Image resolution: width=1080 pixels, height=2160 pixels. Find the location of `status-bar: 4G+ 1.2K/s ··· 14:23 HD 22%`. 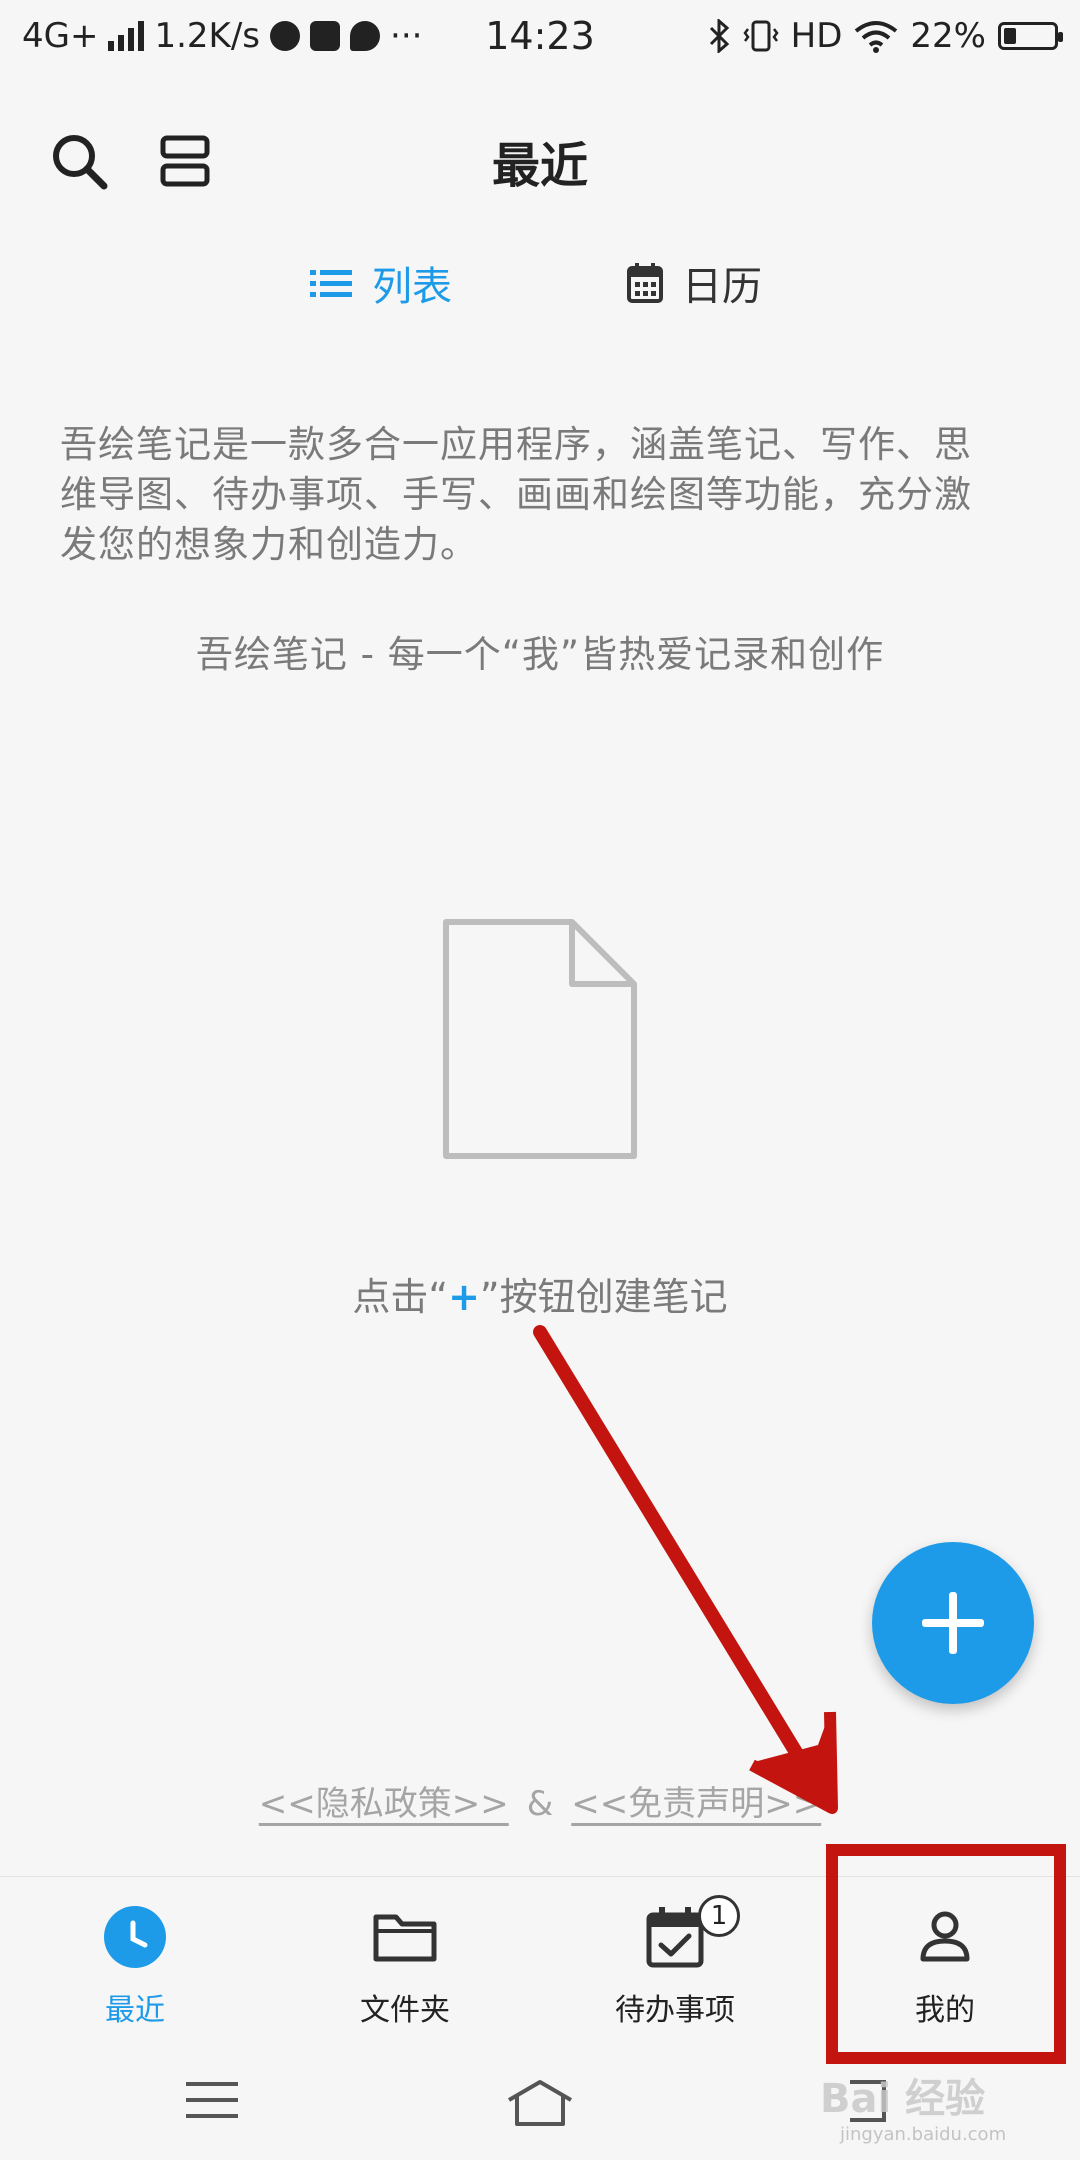

status-bar: 4G+ 1.2K/s ··· 14:23 HD 22% is located at coordinates (540, 36).